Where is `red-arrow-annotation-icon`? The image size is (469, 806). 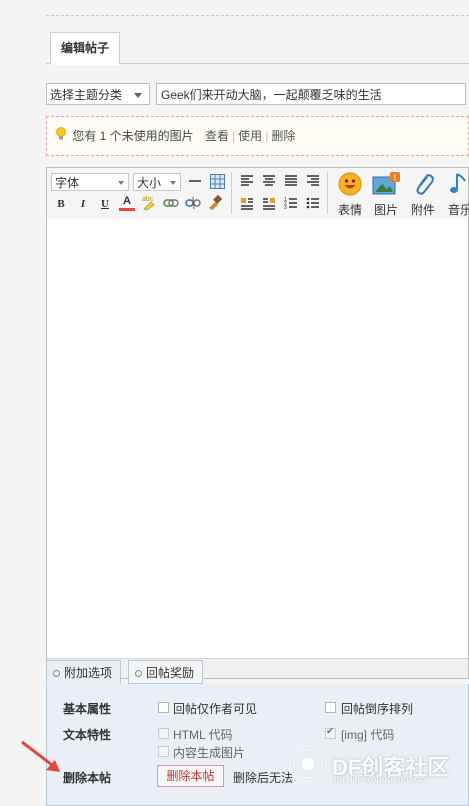
red-arrow-annotation-icon is located at coordinates (40, 756).